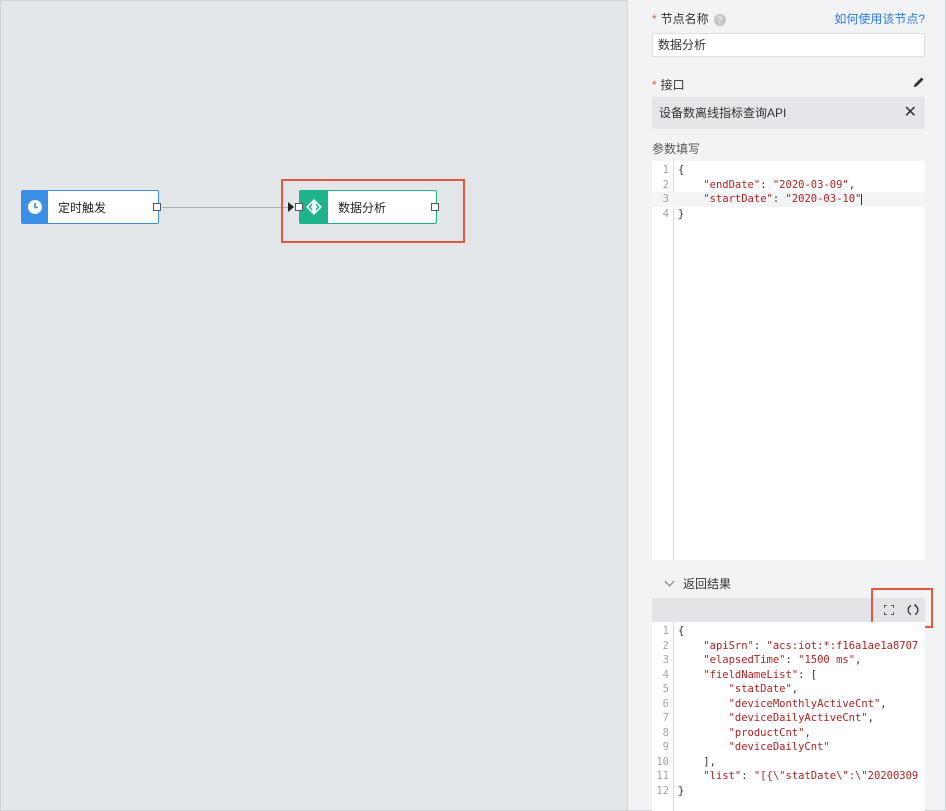 The width and height of the screenshot is (946, 811). What do you see at coordinates (807, 703) in the screenshot?
I see `code-text: "deviceMonthlyActiveCnt",` at bounding box center [807, 703].